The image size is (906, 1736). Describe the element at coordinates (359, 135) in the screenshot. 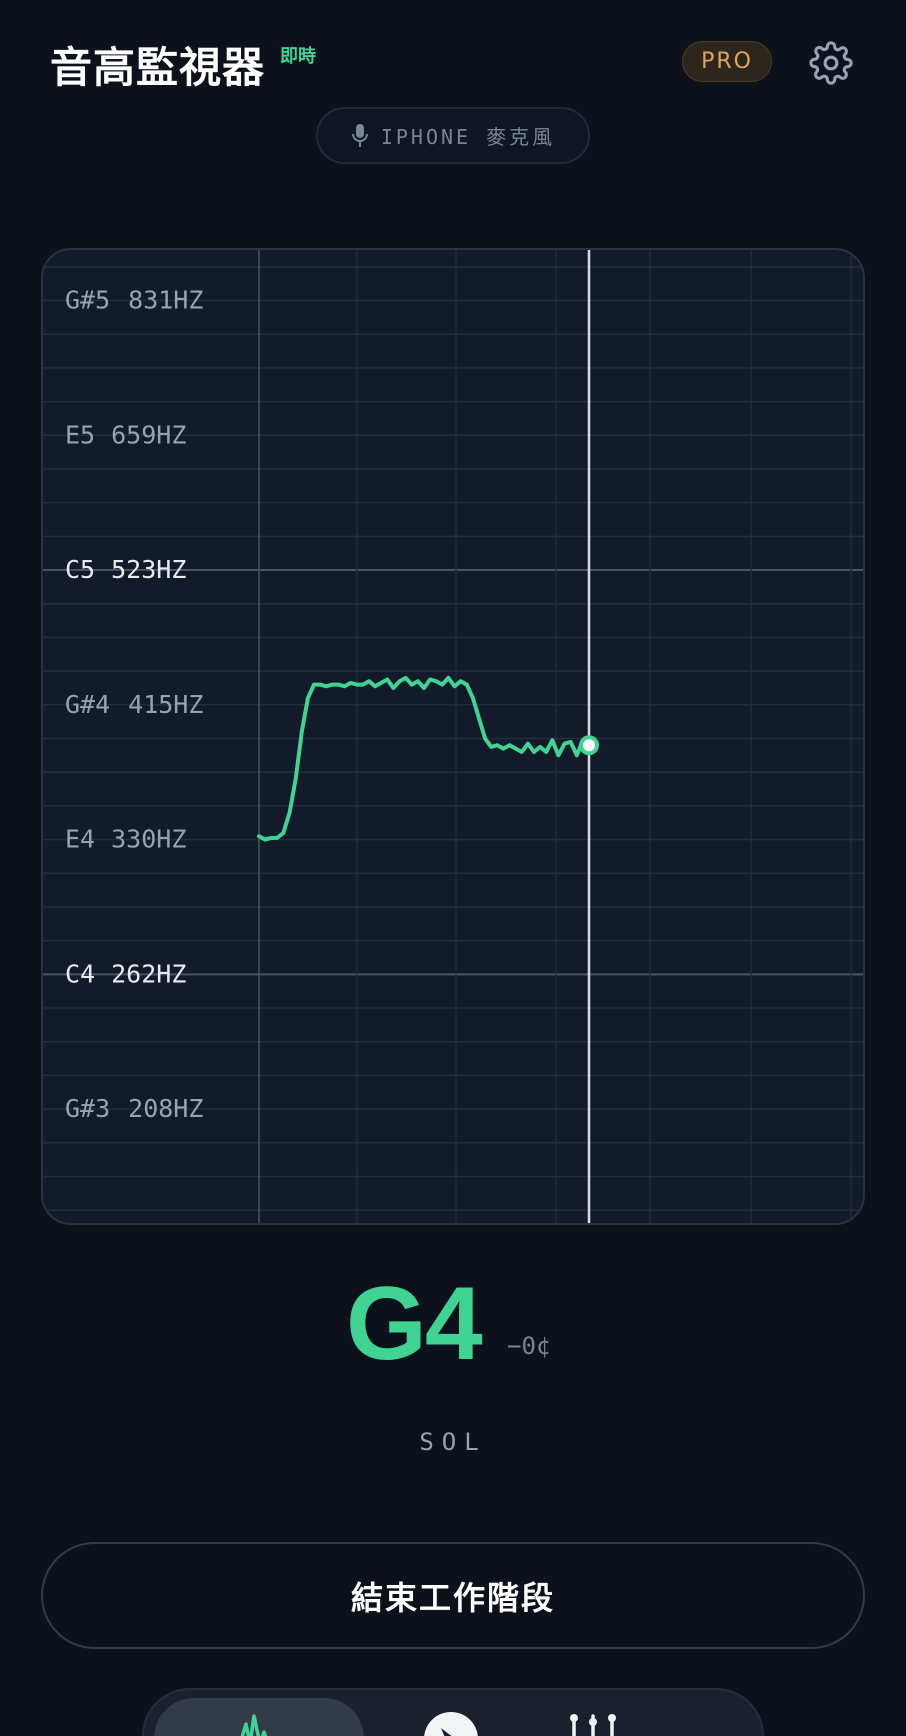

I see `microphone-icon` at that location.